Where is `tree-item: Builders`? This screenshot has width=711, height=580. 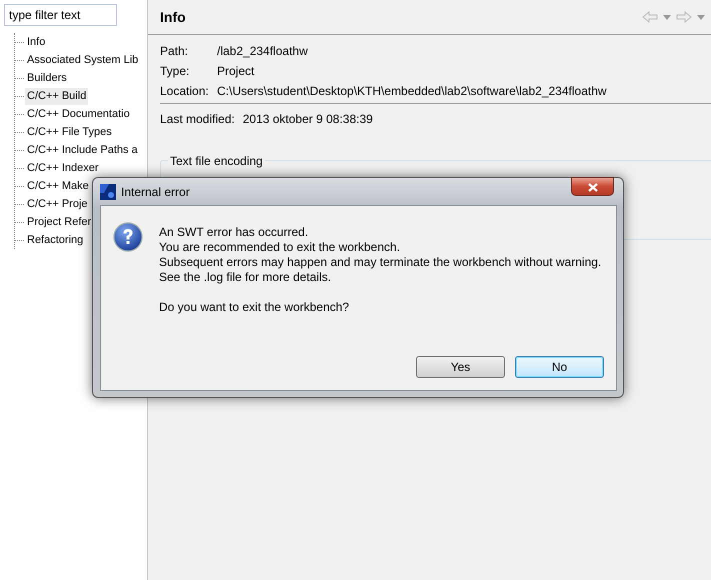 tree-item: Builders is located at coordinates (47, 78).